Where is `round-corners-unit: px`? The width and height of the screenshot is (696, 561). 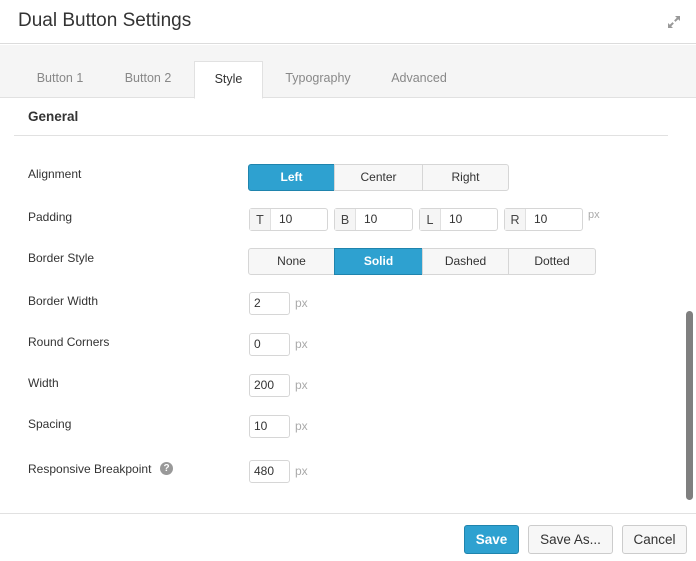
round-corners-unit: px is located at coordinates (301, 344).